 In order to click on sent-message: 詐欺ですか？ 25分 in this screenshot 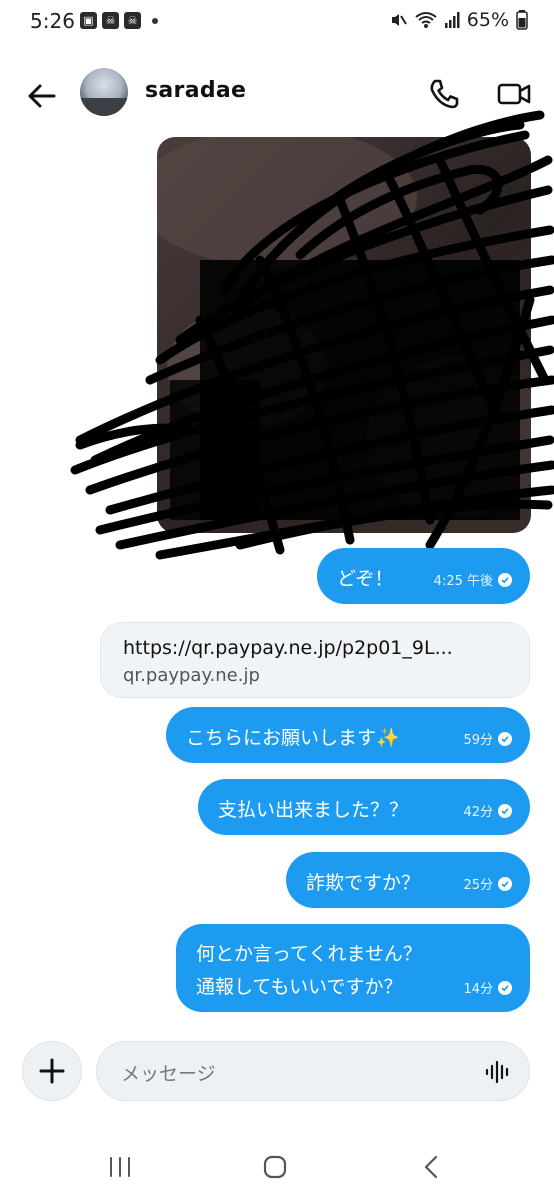, I will do `click(408, 880)`.